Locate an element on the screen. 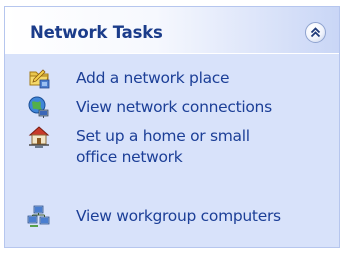  task-label: Add a network place is located at coordinates (153, 78).